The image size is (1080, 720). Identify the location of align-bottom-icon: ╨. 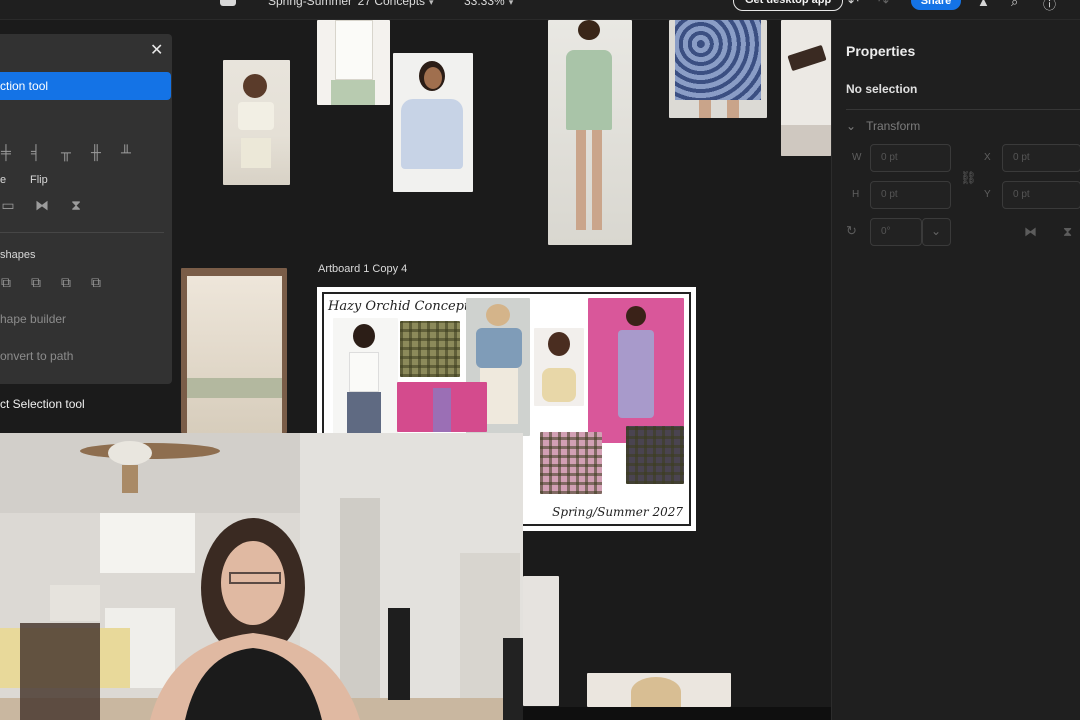
(126, 152).